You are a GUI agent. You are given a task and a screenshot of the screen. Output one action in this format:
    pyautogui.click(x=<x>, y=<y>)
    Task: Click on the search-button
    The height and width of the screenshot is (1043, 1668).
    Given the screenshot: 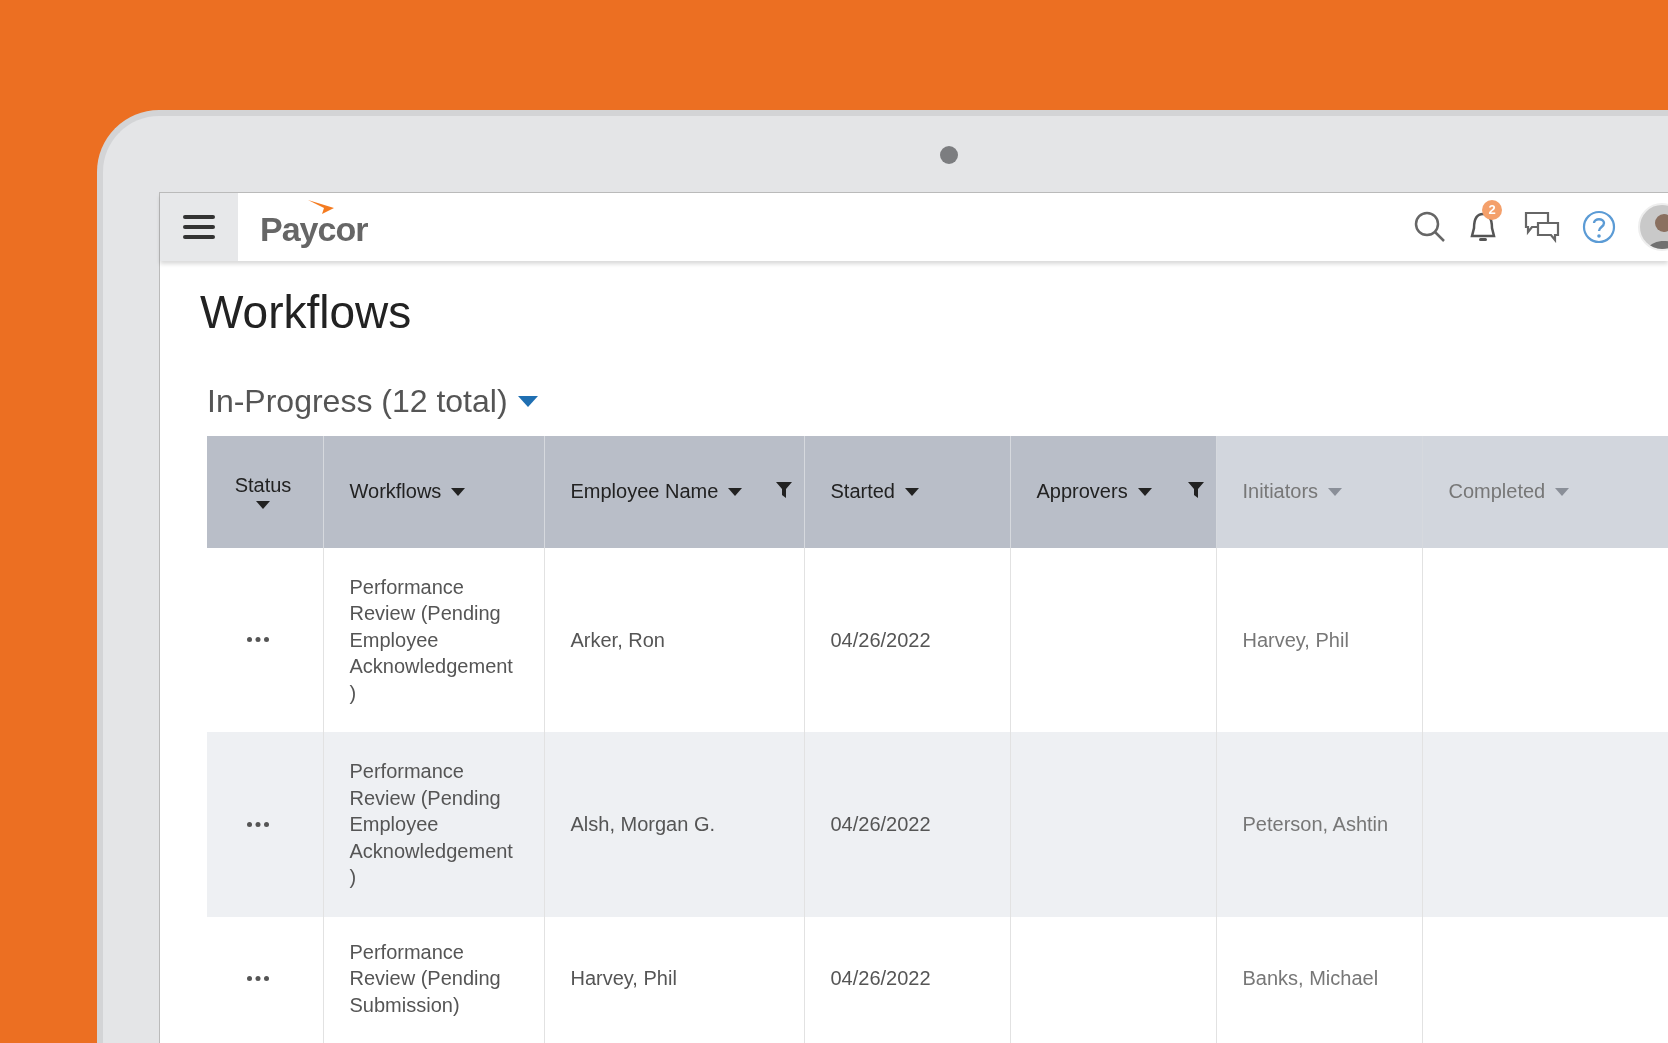 What is the action you would take?
    pyautogui.click(x=1430, y=226)
    